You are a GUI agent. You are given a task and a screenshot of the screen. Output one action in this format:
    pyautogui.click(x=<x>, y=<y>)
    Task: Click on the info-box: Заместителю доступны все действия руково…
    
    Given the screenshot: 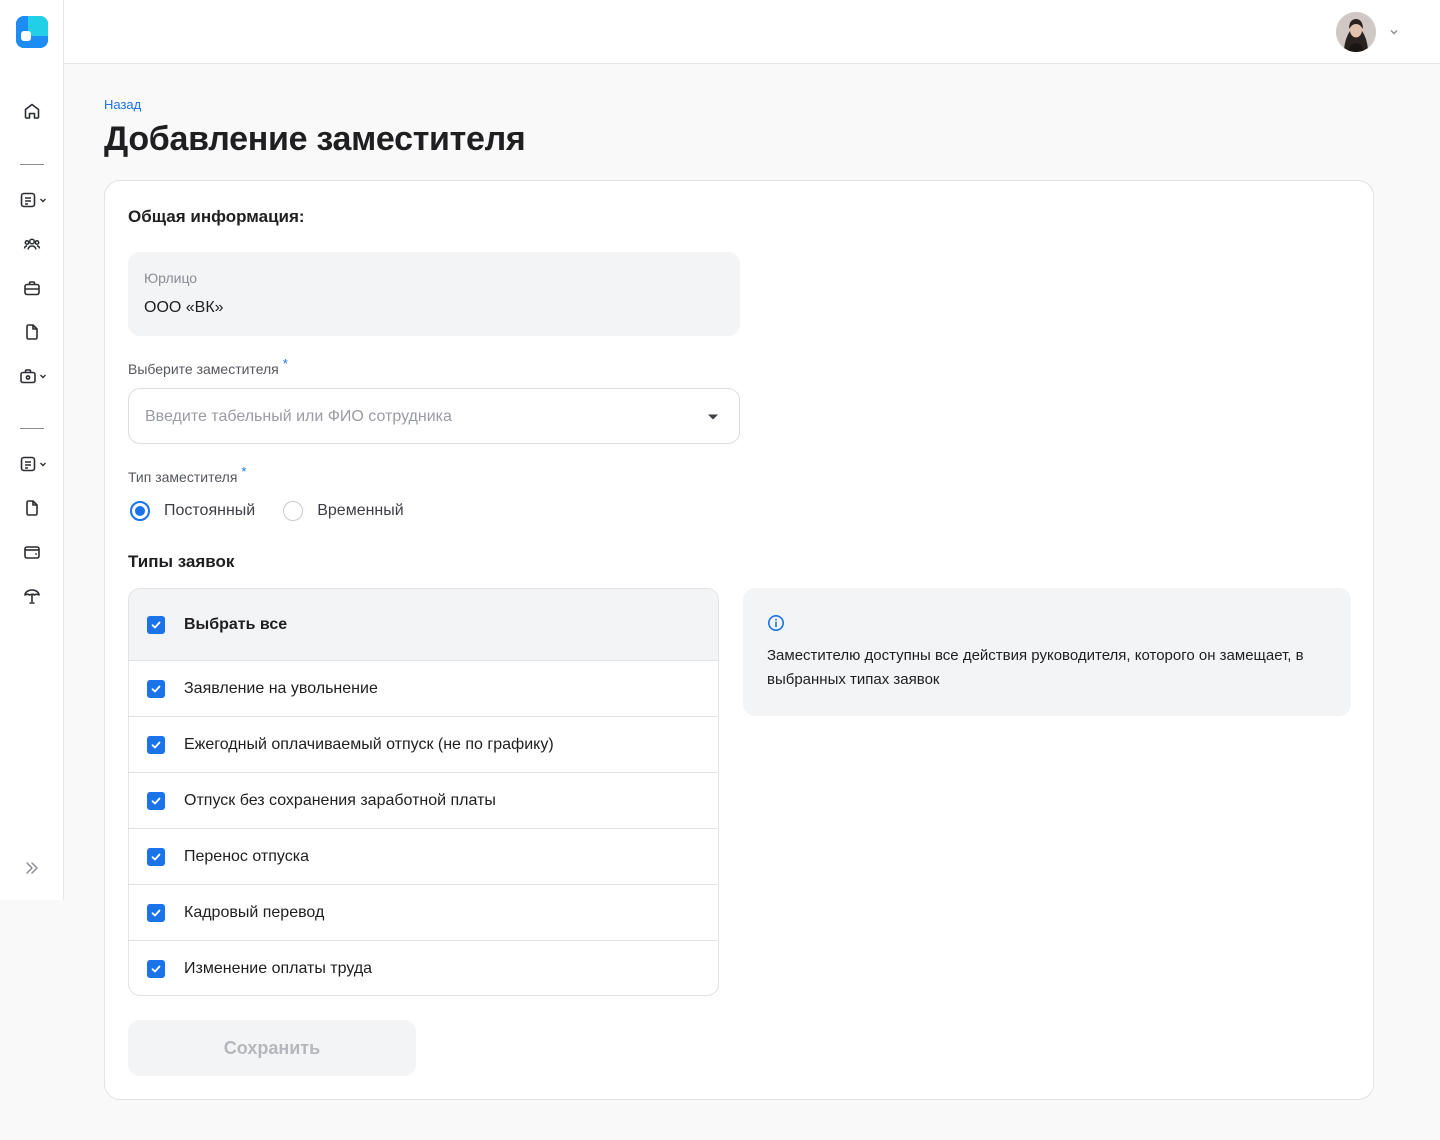 What is the action you would take?
    pyautogui.click(x=1047, y=652)
    